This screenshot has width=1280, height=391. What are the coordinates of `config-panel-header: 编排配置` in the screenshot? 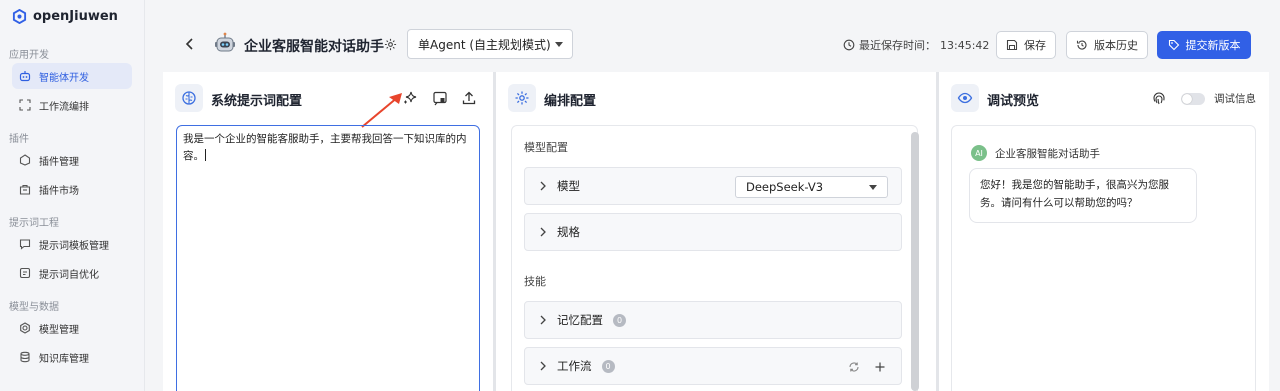 It's located at (716, 97).